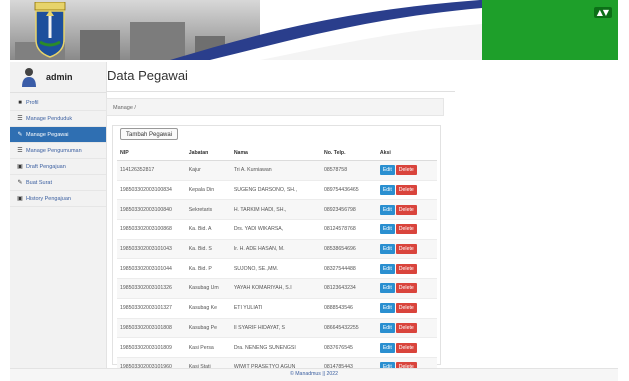 This screenshot has height=381, width=629. Describe the element at coordinates (151, 268) in the screenshot. I see `cell-nip: 198503302003101044` at that location.